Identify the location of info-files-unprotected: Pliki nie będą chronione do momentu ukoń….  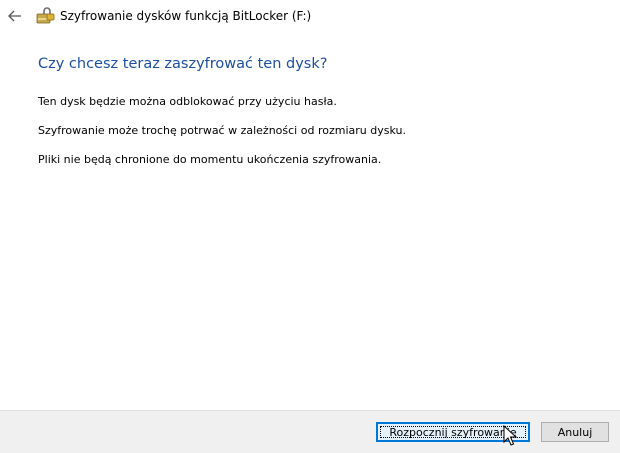
(210, 159).